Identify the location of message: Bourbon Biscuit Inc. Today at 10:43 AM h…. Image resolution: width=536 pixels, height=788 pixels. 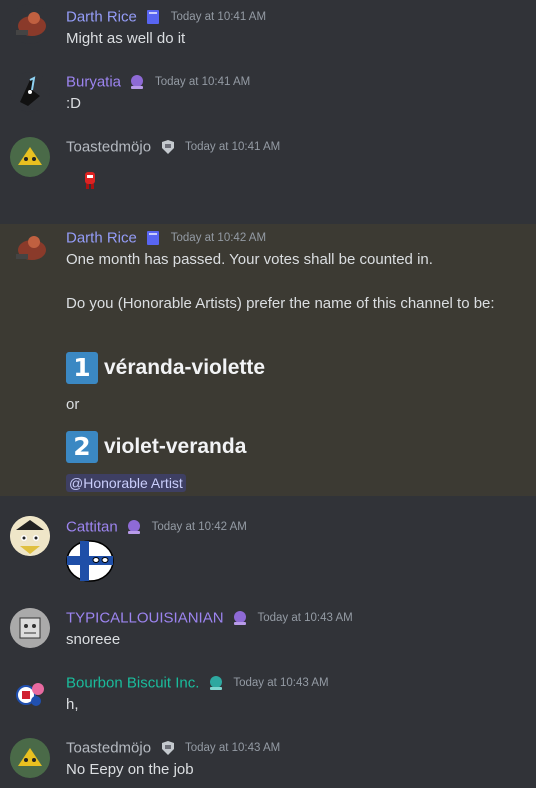
(268, 693).